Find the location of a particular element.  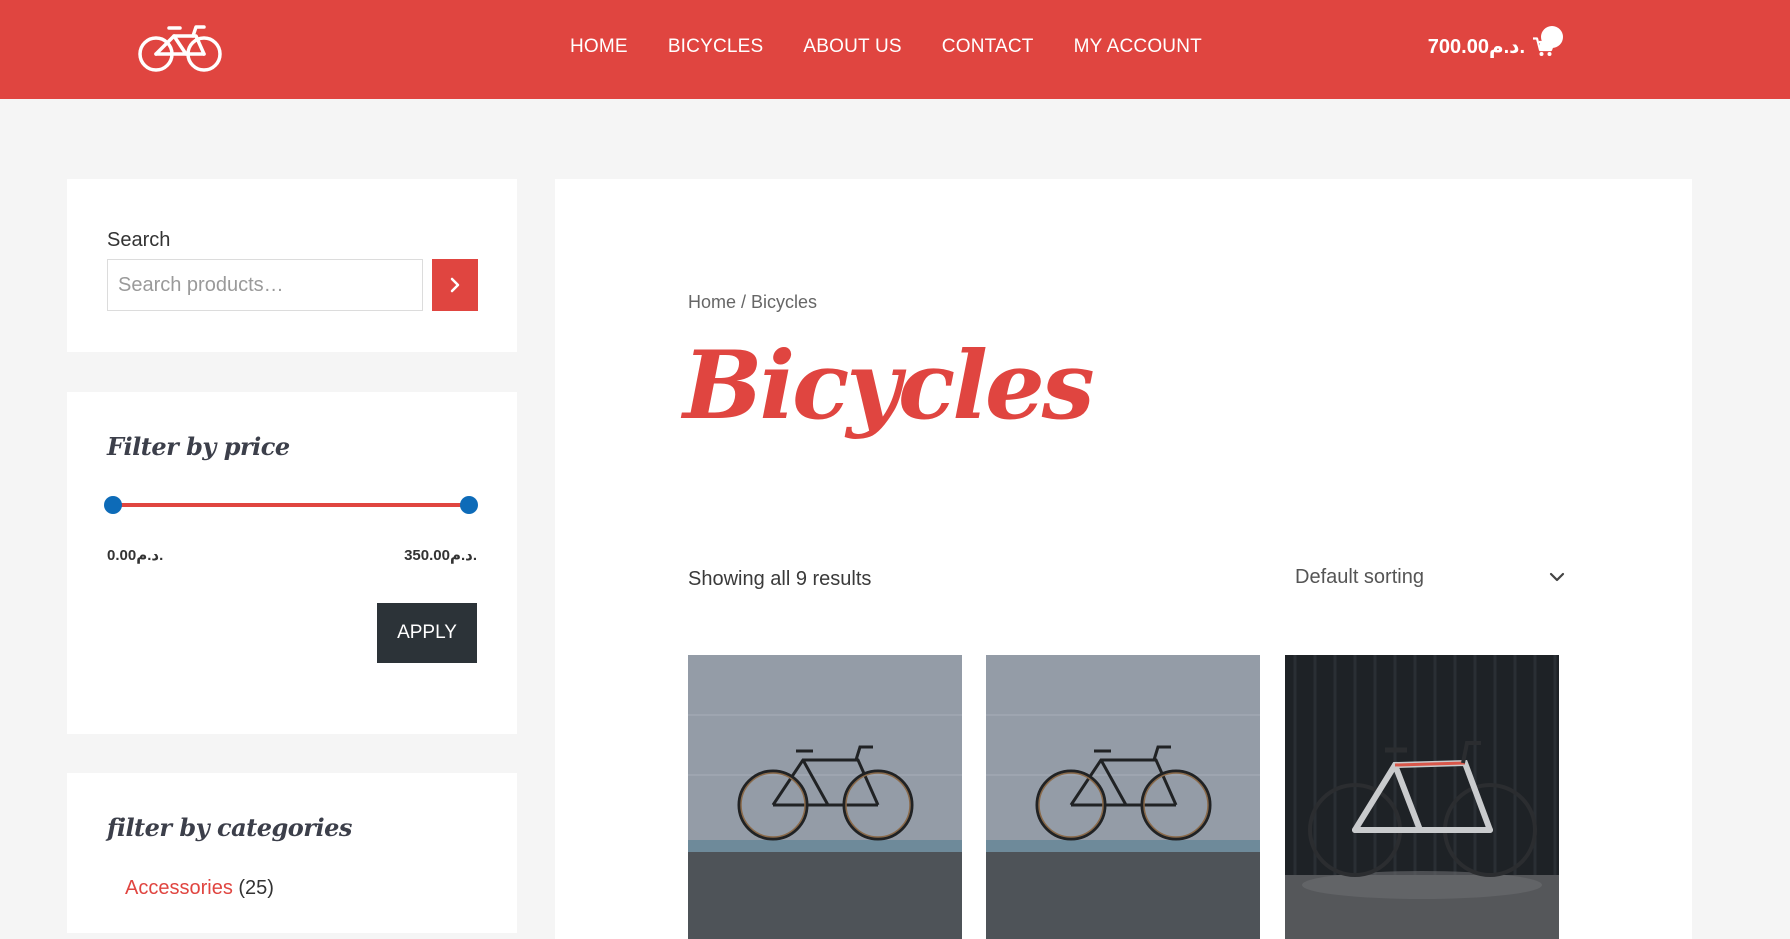

bicycle-logo-icon is located at coordinates (180, 48).